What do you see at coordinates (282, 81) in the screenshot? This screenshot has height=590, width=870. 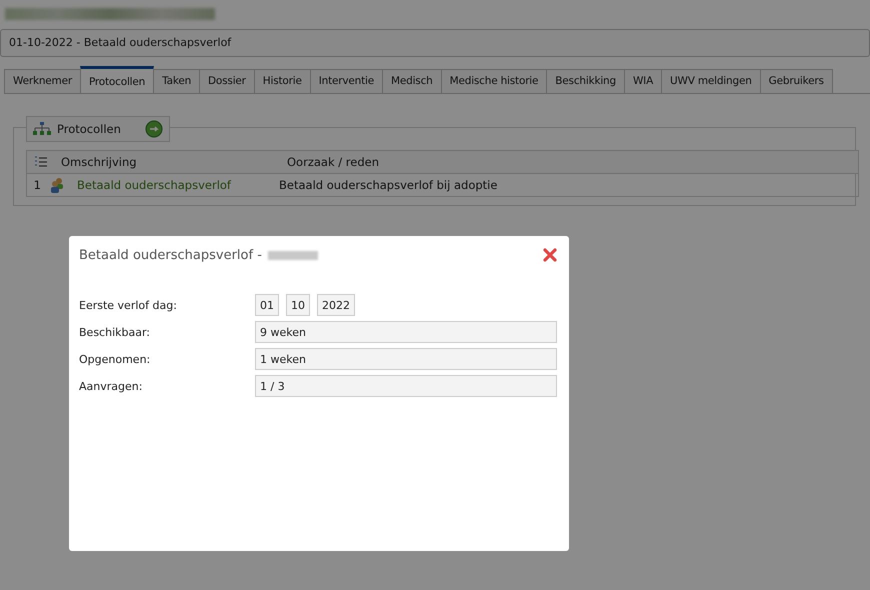 I see `tab: Historie` at bounding box center [282, 81].